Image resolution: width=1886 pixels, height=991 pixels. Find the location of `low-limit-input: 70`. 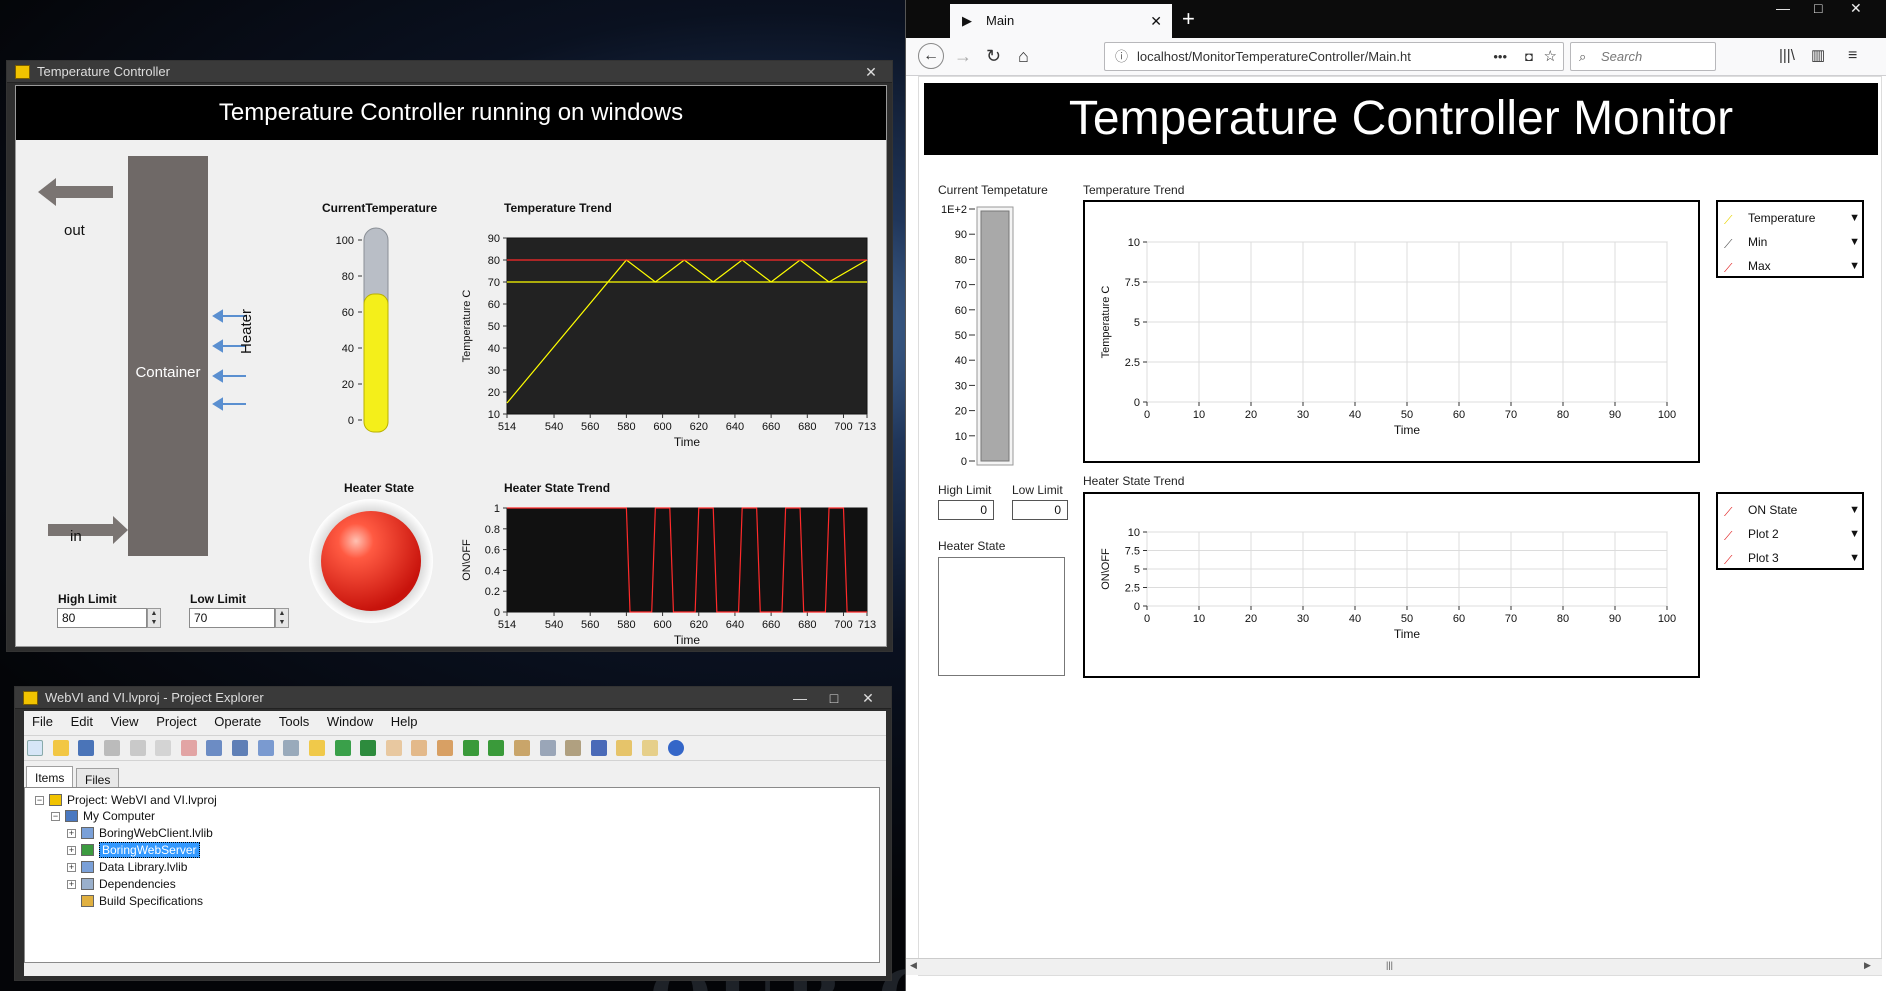

low-limit-input: 70 is located at coordinates (232, 618).